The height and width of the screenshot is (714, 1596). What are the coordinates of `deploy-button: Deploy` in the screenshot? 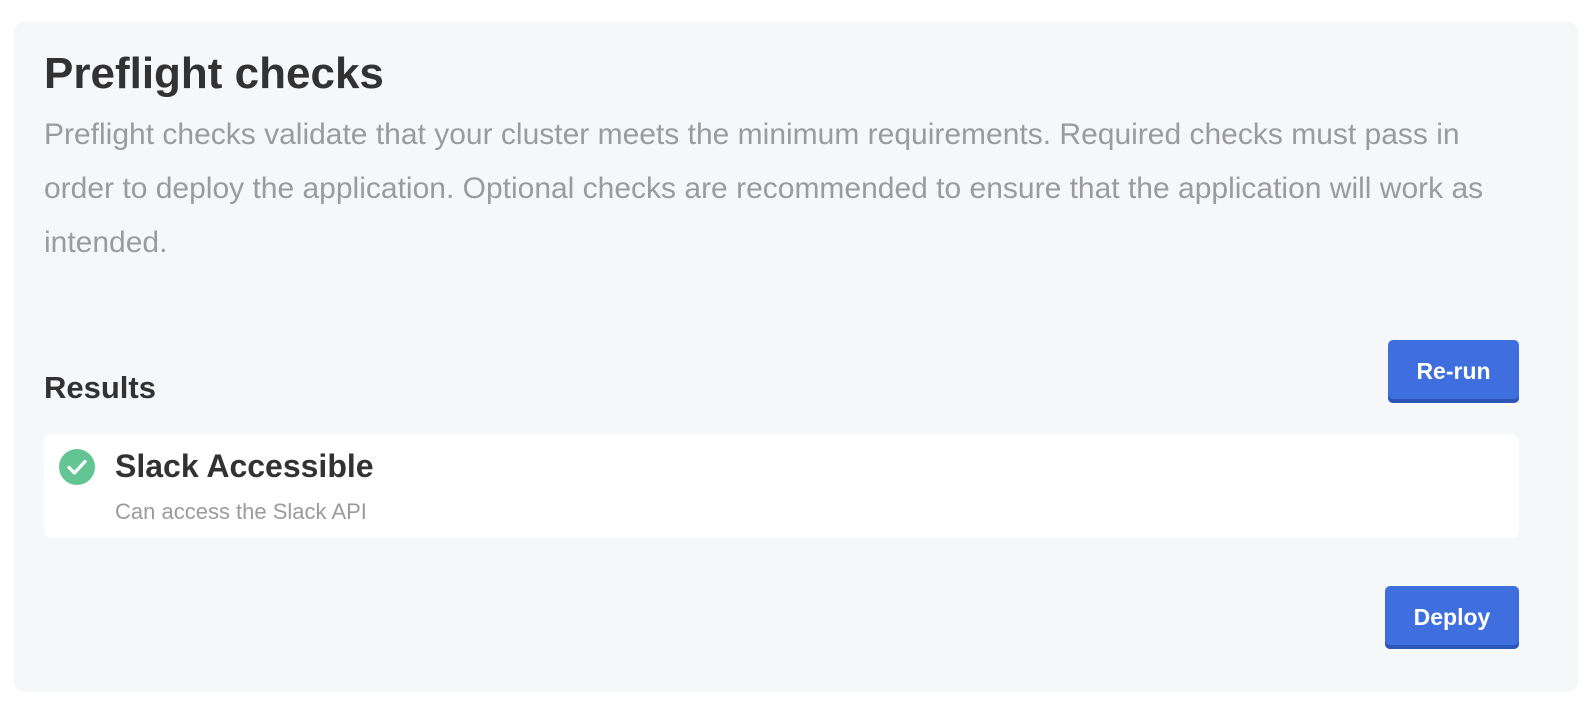 It's located at (1452, 617).